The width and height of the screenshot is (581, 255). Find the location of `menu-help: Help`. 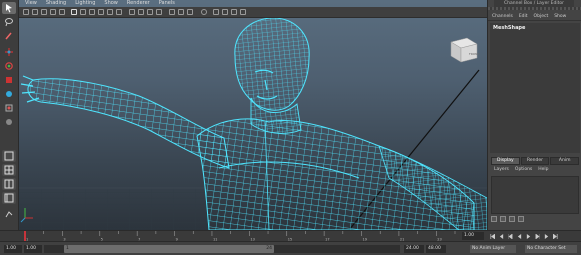

menu-help: Help is located at coordinates (543, 170).